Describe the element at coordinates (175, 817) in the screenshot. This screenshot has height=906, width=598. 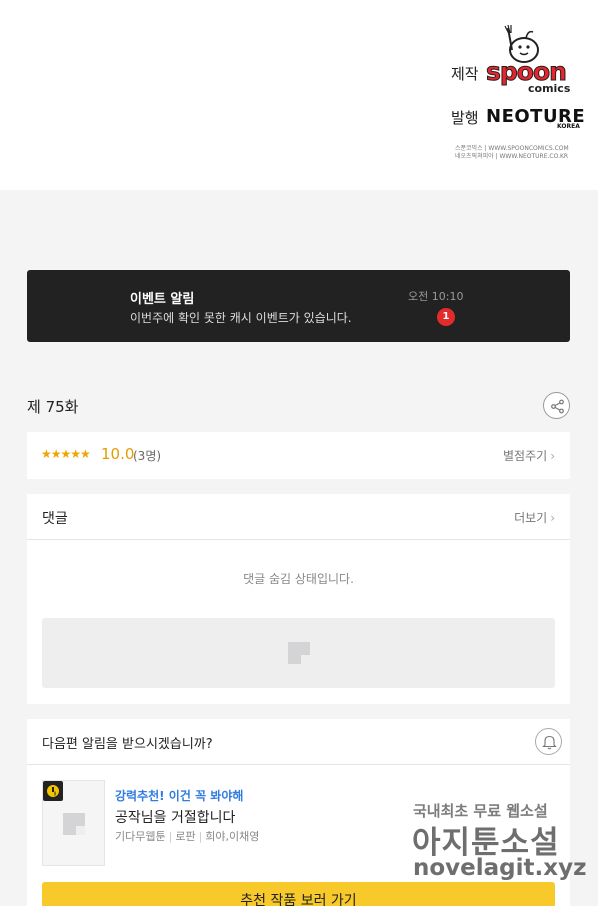
I see `recommendation-title: 공작님을 거절합니다` at that location.